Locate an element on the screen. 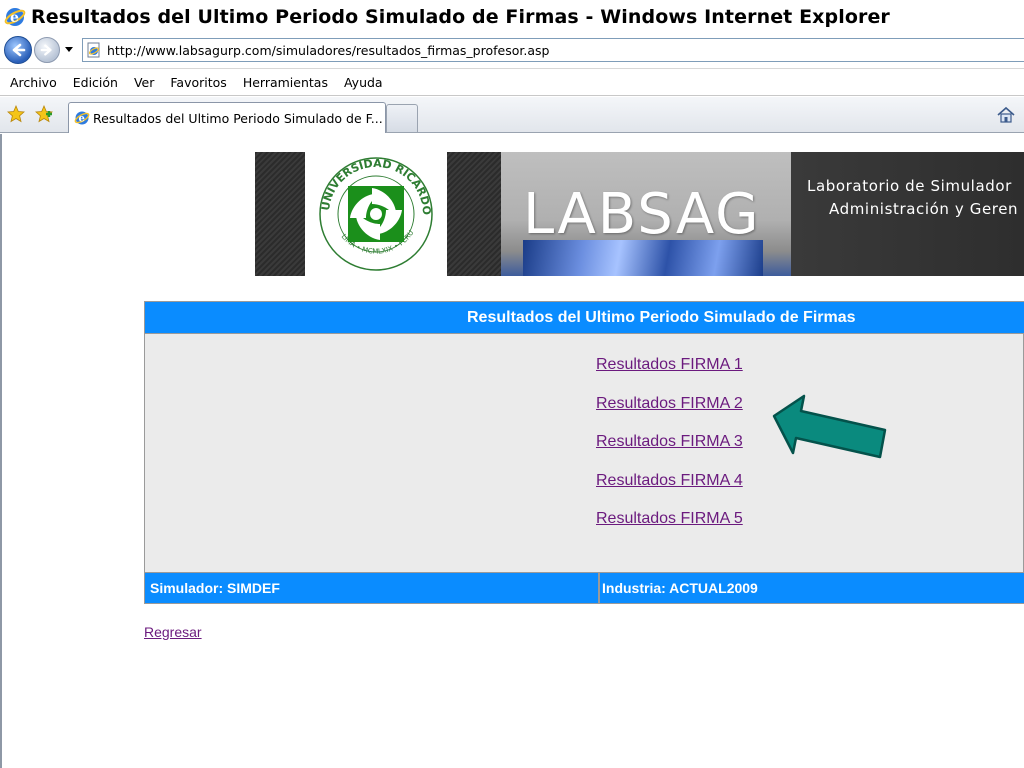  new-tab-button is located at coordinates (402, 118).